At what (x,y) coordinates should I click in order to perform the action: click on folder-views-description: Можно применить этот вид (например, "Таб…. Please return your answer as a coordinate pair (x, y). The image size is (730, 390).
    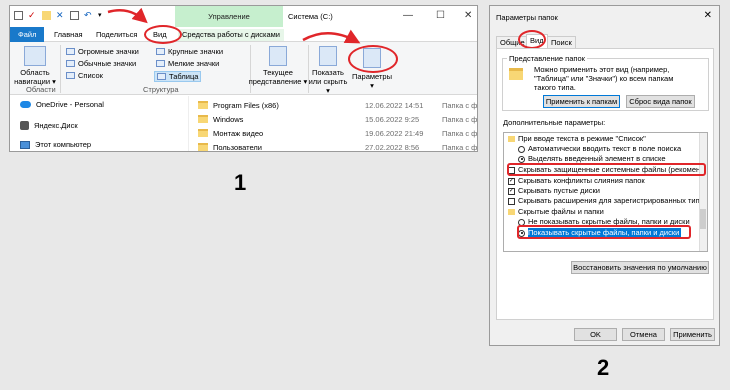
    Looking at the image, I should click on (604, 78).